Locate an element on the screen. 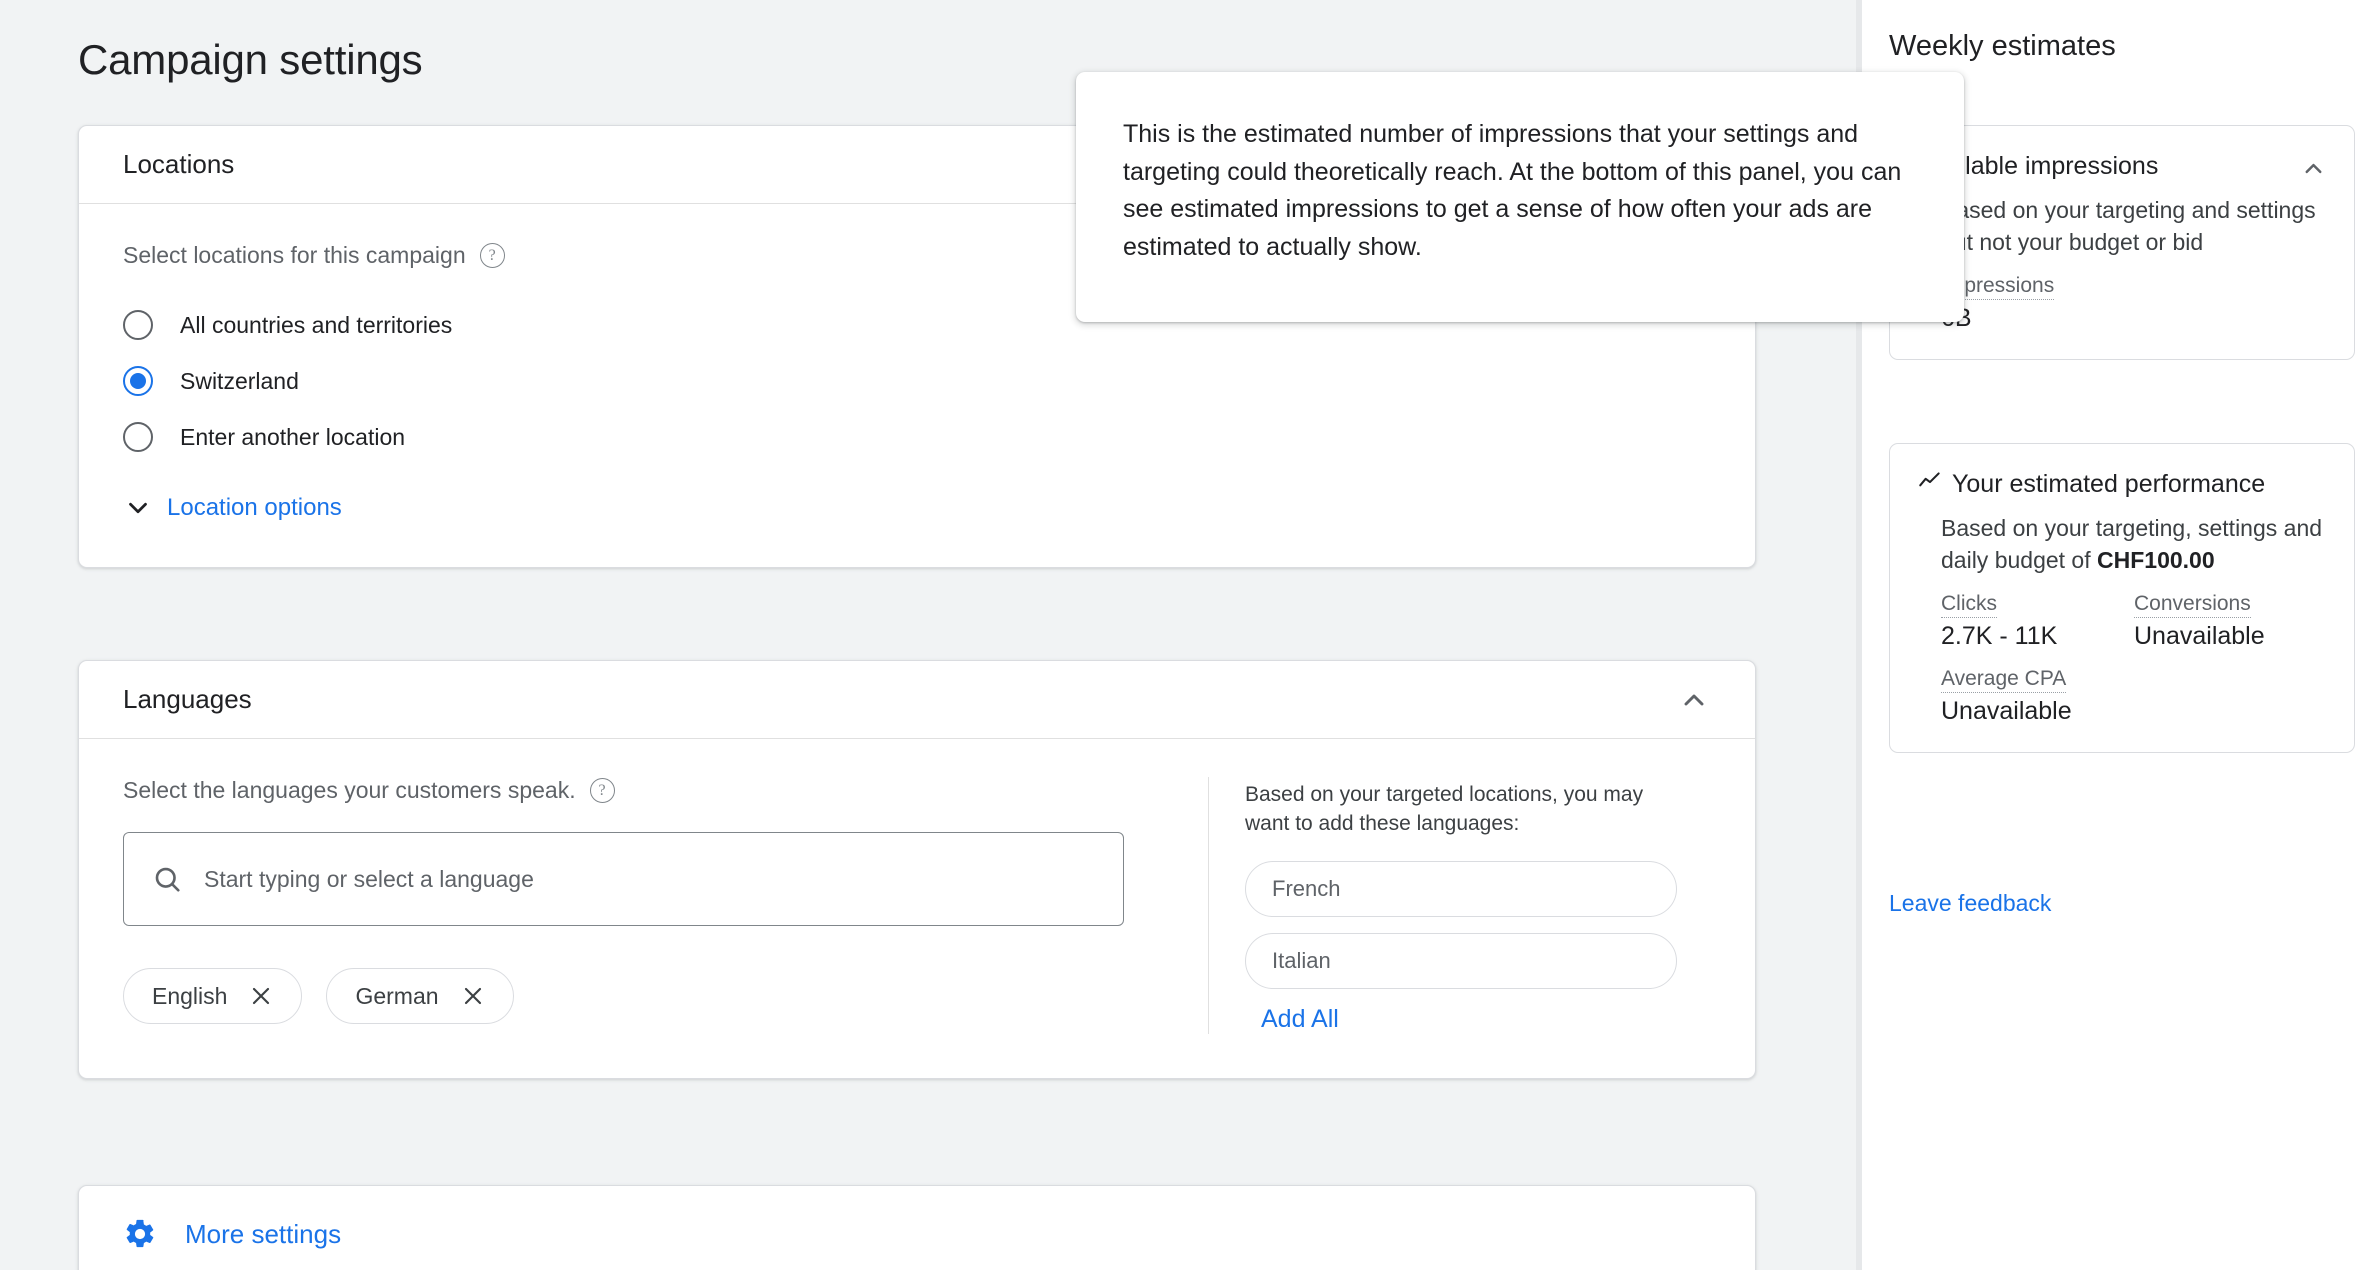 Image resolution: width=2374 pixels, height=1270 pixels. languages-card-title: Languages is located at coordinates (187, 699).